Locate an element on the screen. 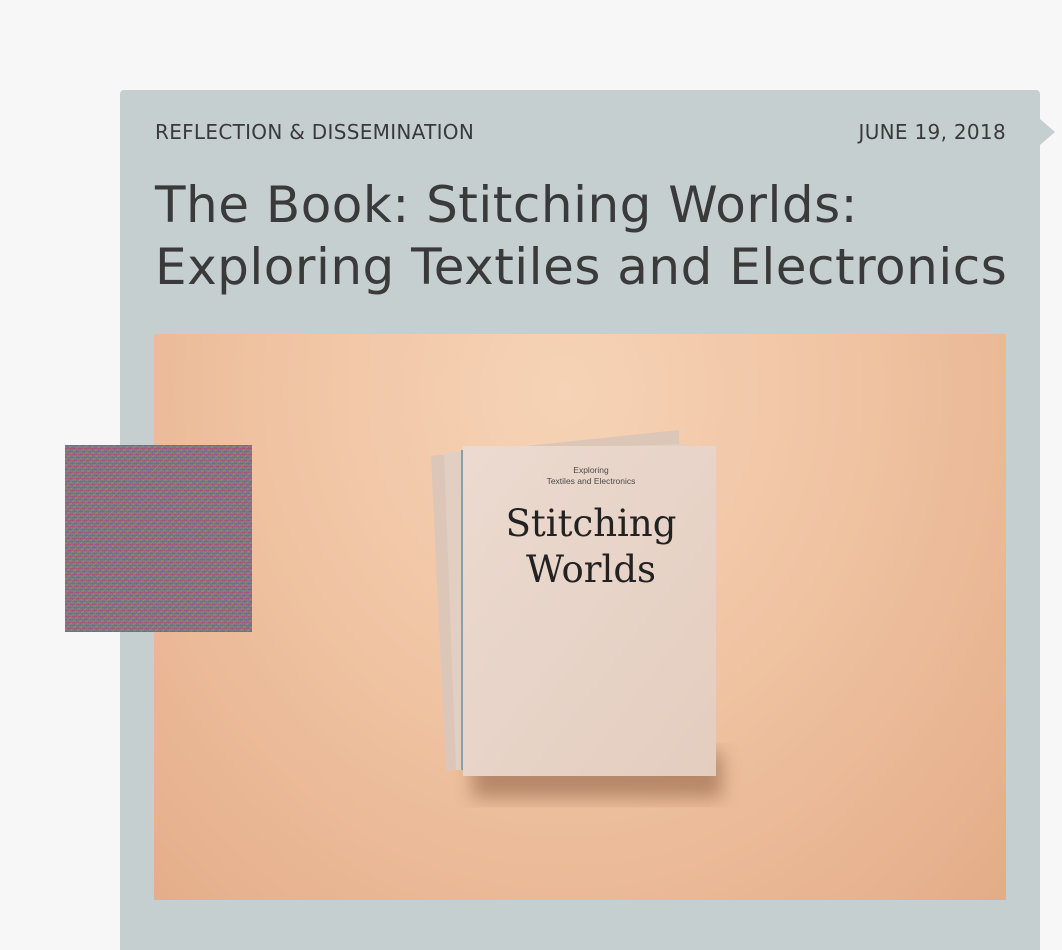 Image resolution: width=1062 pixels, height=950 pixels. noise-image-placeholder is located at coordinates (158, 538).